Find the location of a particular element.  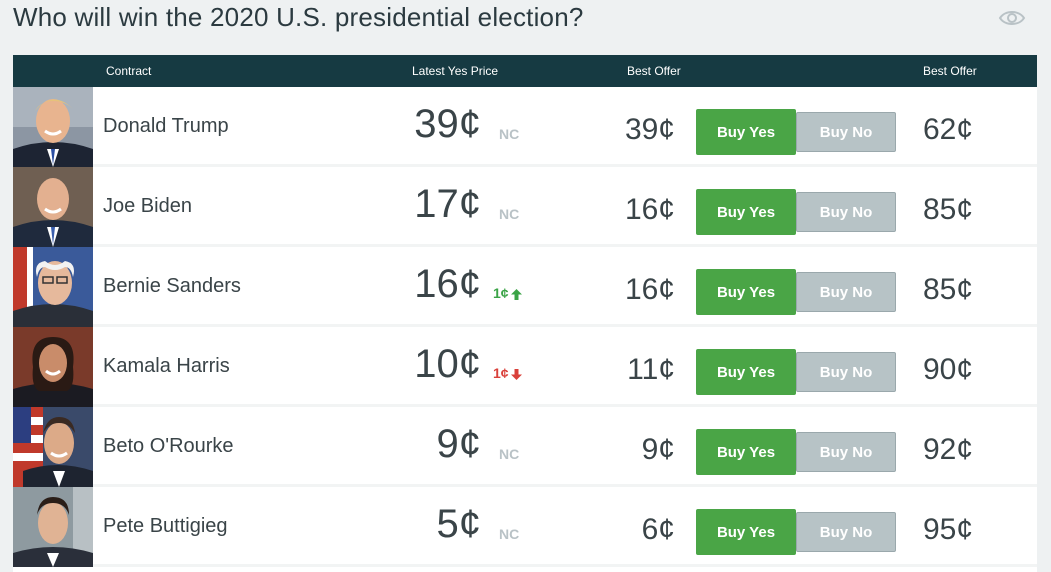

candidate-name: Bernie Sanders is located at coordinates (172, 286).